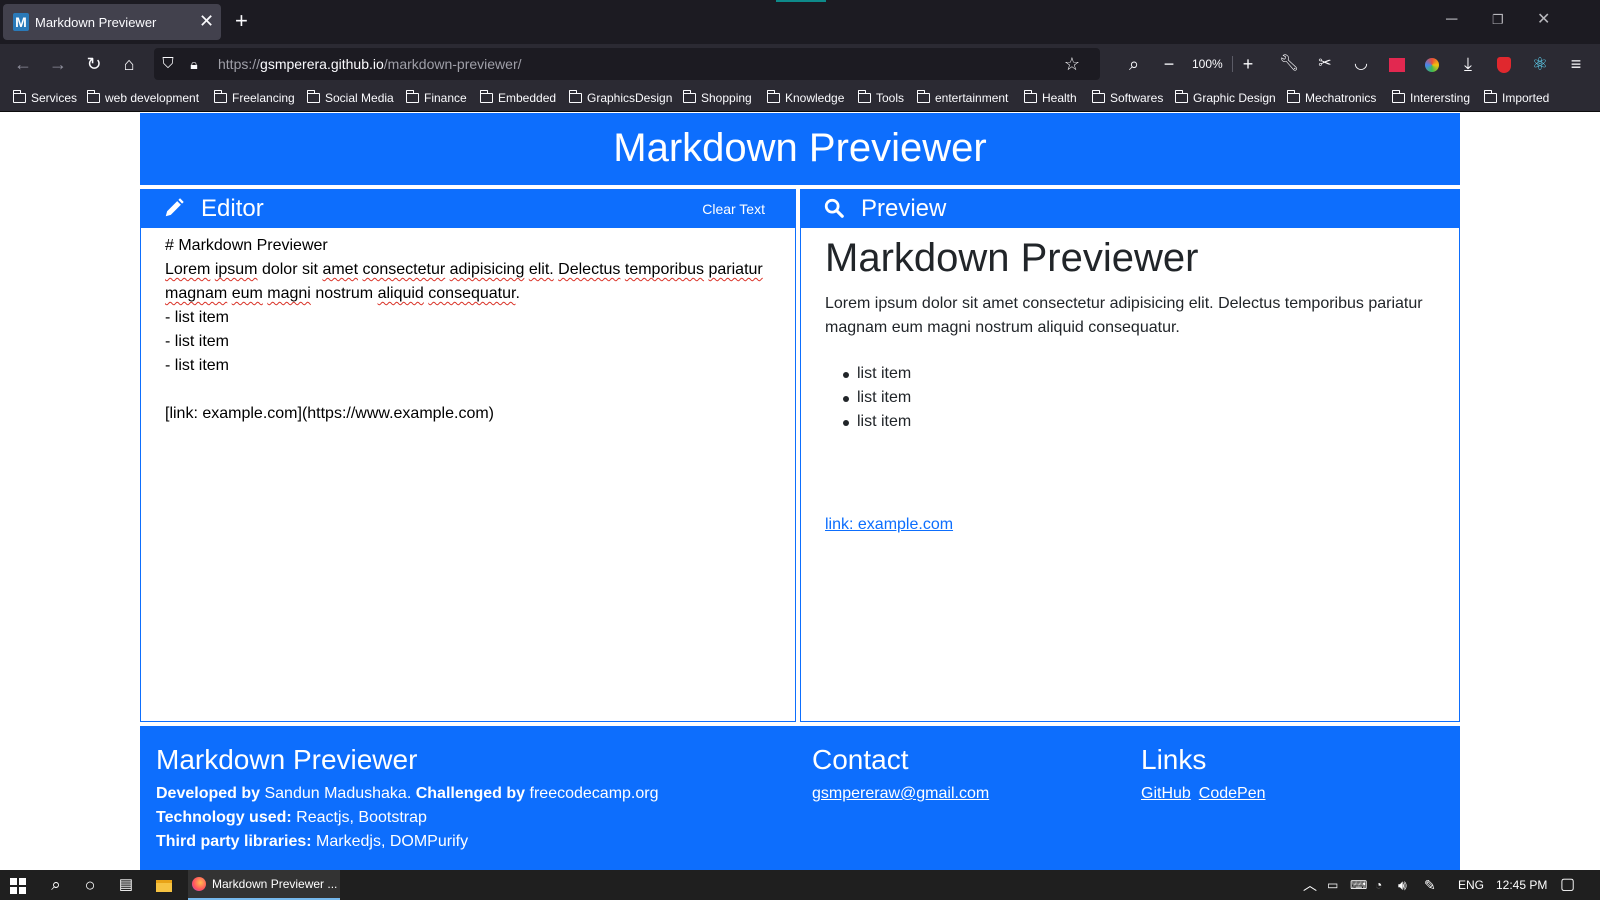  What do you see at coordinates (1325, 64) in the screenshot?
I see `screenshot-icon: ✂` at bounding box center [1325, 64].